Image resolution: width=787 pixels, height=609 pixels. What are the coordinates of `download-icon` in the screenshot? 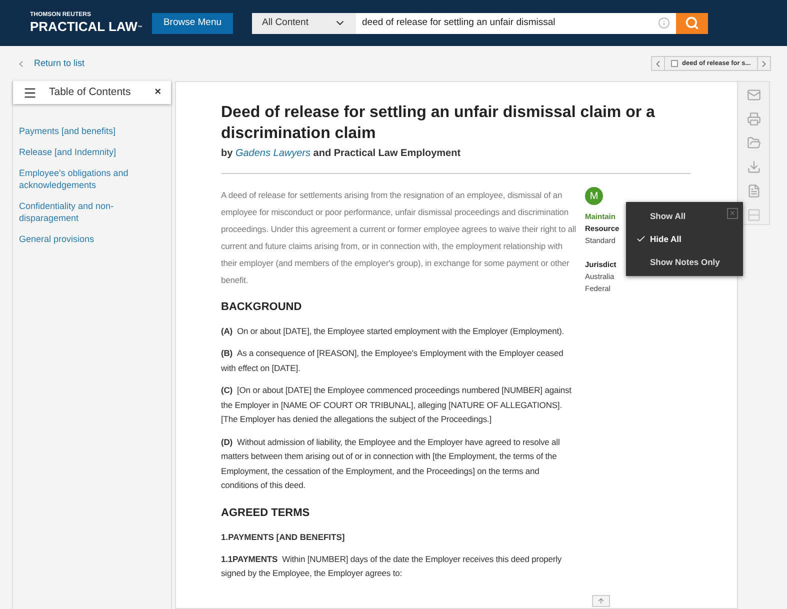 It's located at (753, 167).